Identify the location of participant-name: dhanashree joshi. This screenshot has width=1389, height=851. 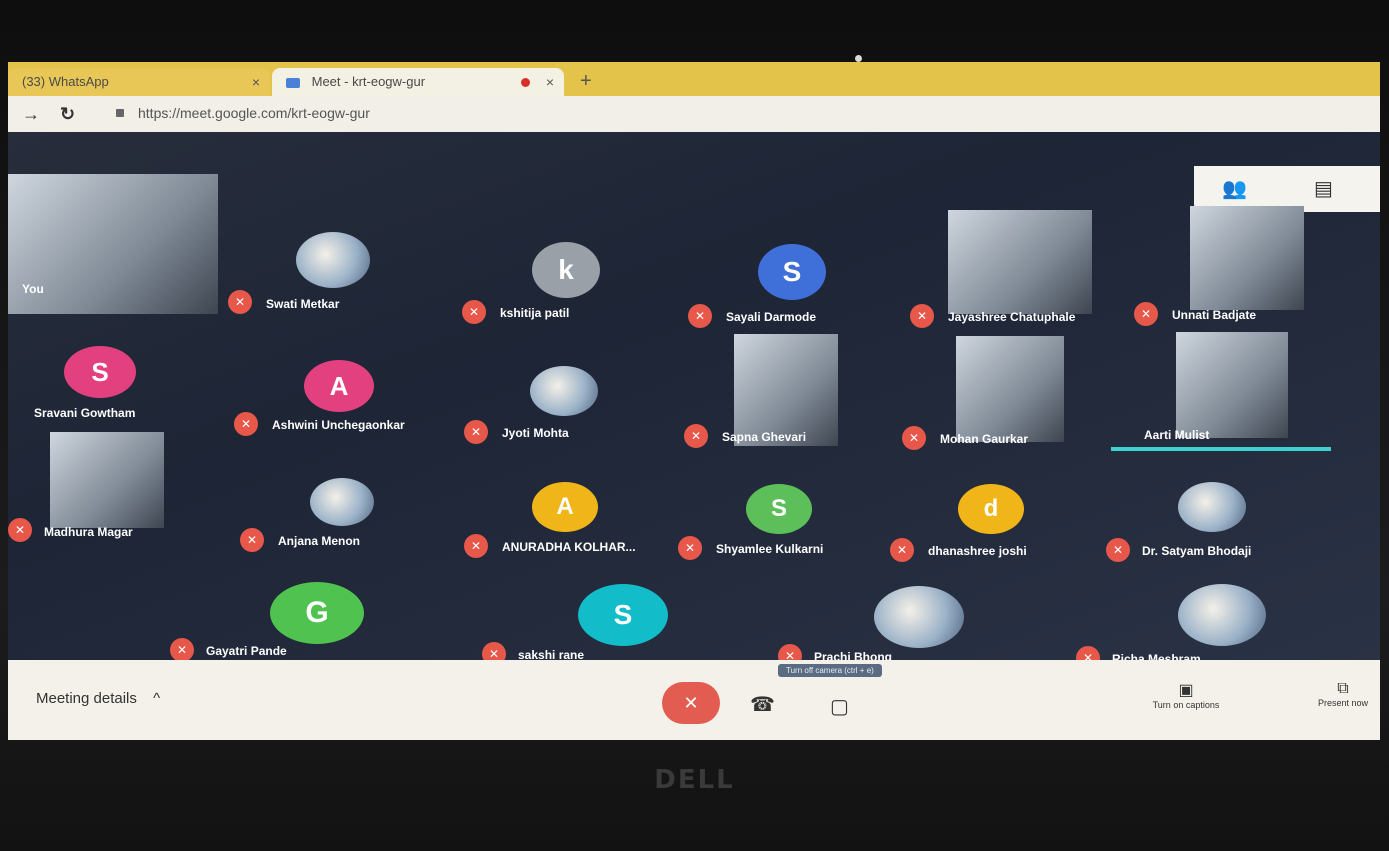
(977, 551).